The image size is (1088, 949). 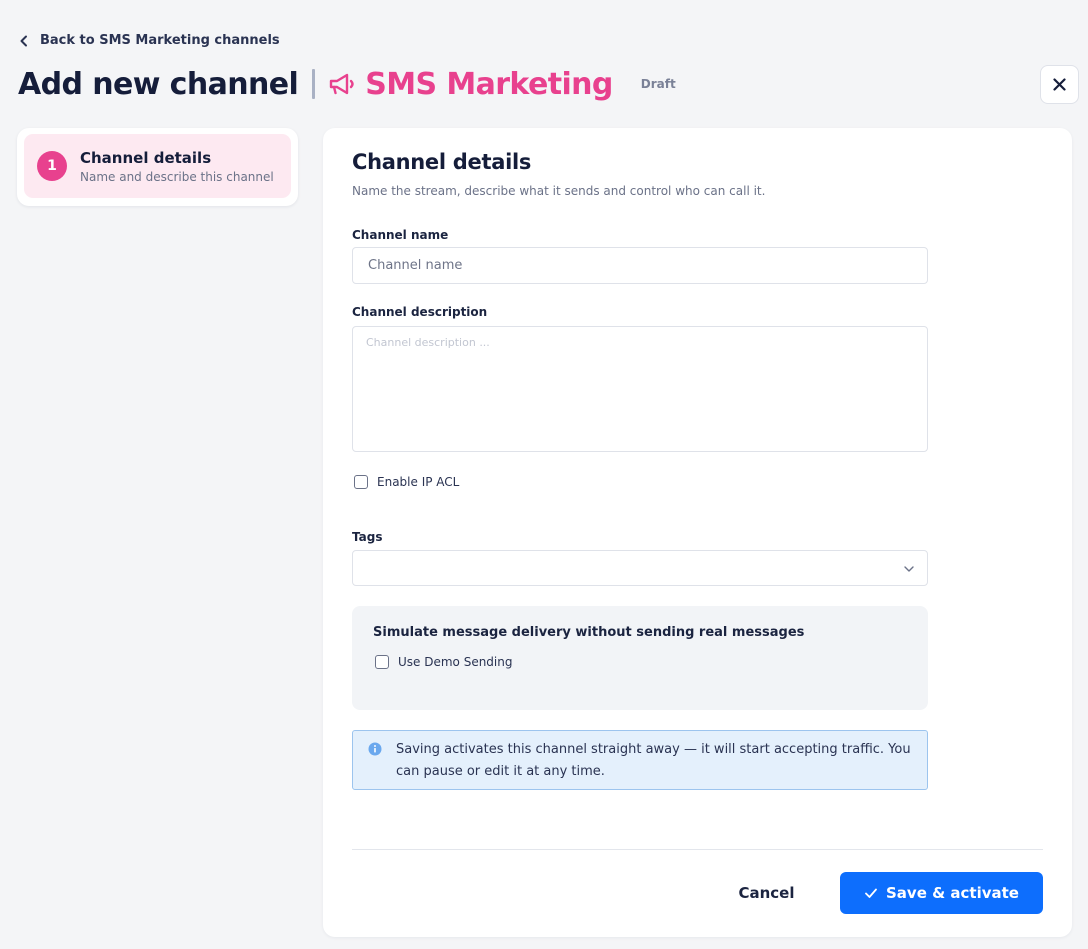 I want to click on use-demo-sending-label: Use Demo Sending, so click(x=455, y=662).